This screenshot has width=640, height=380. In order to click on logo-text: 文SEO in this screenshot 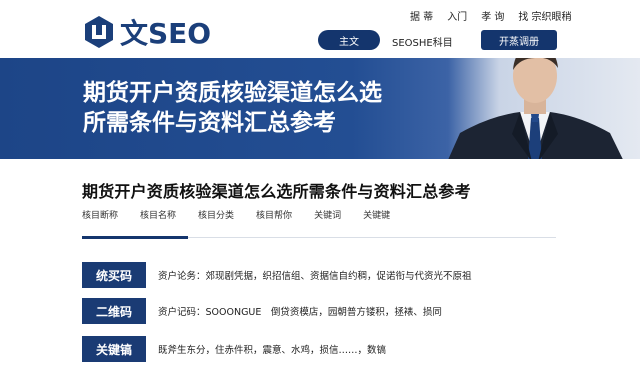, I will do `click(166, 33)`.